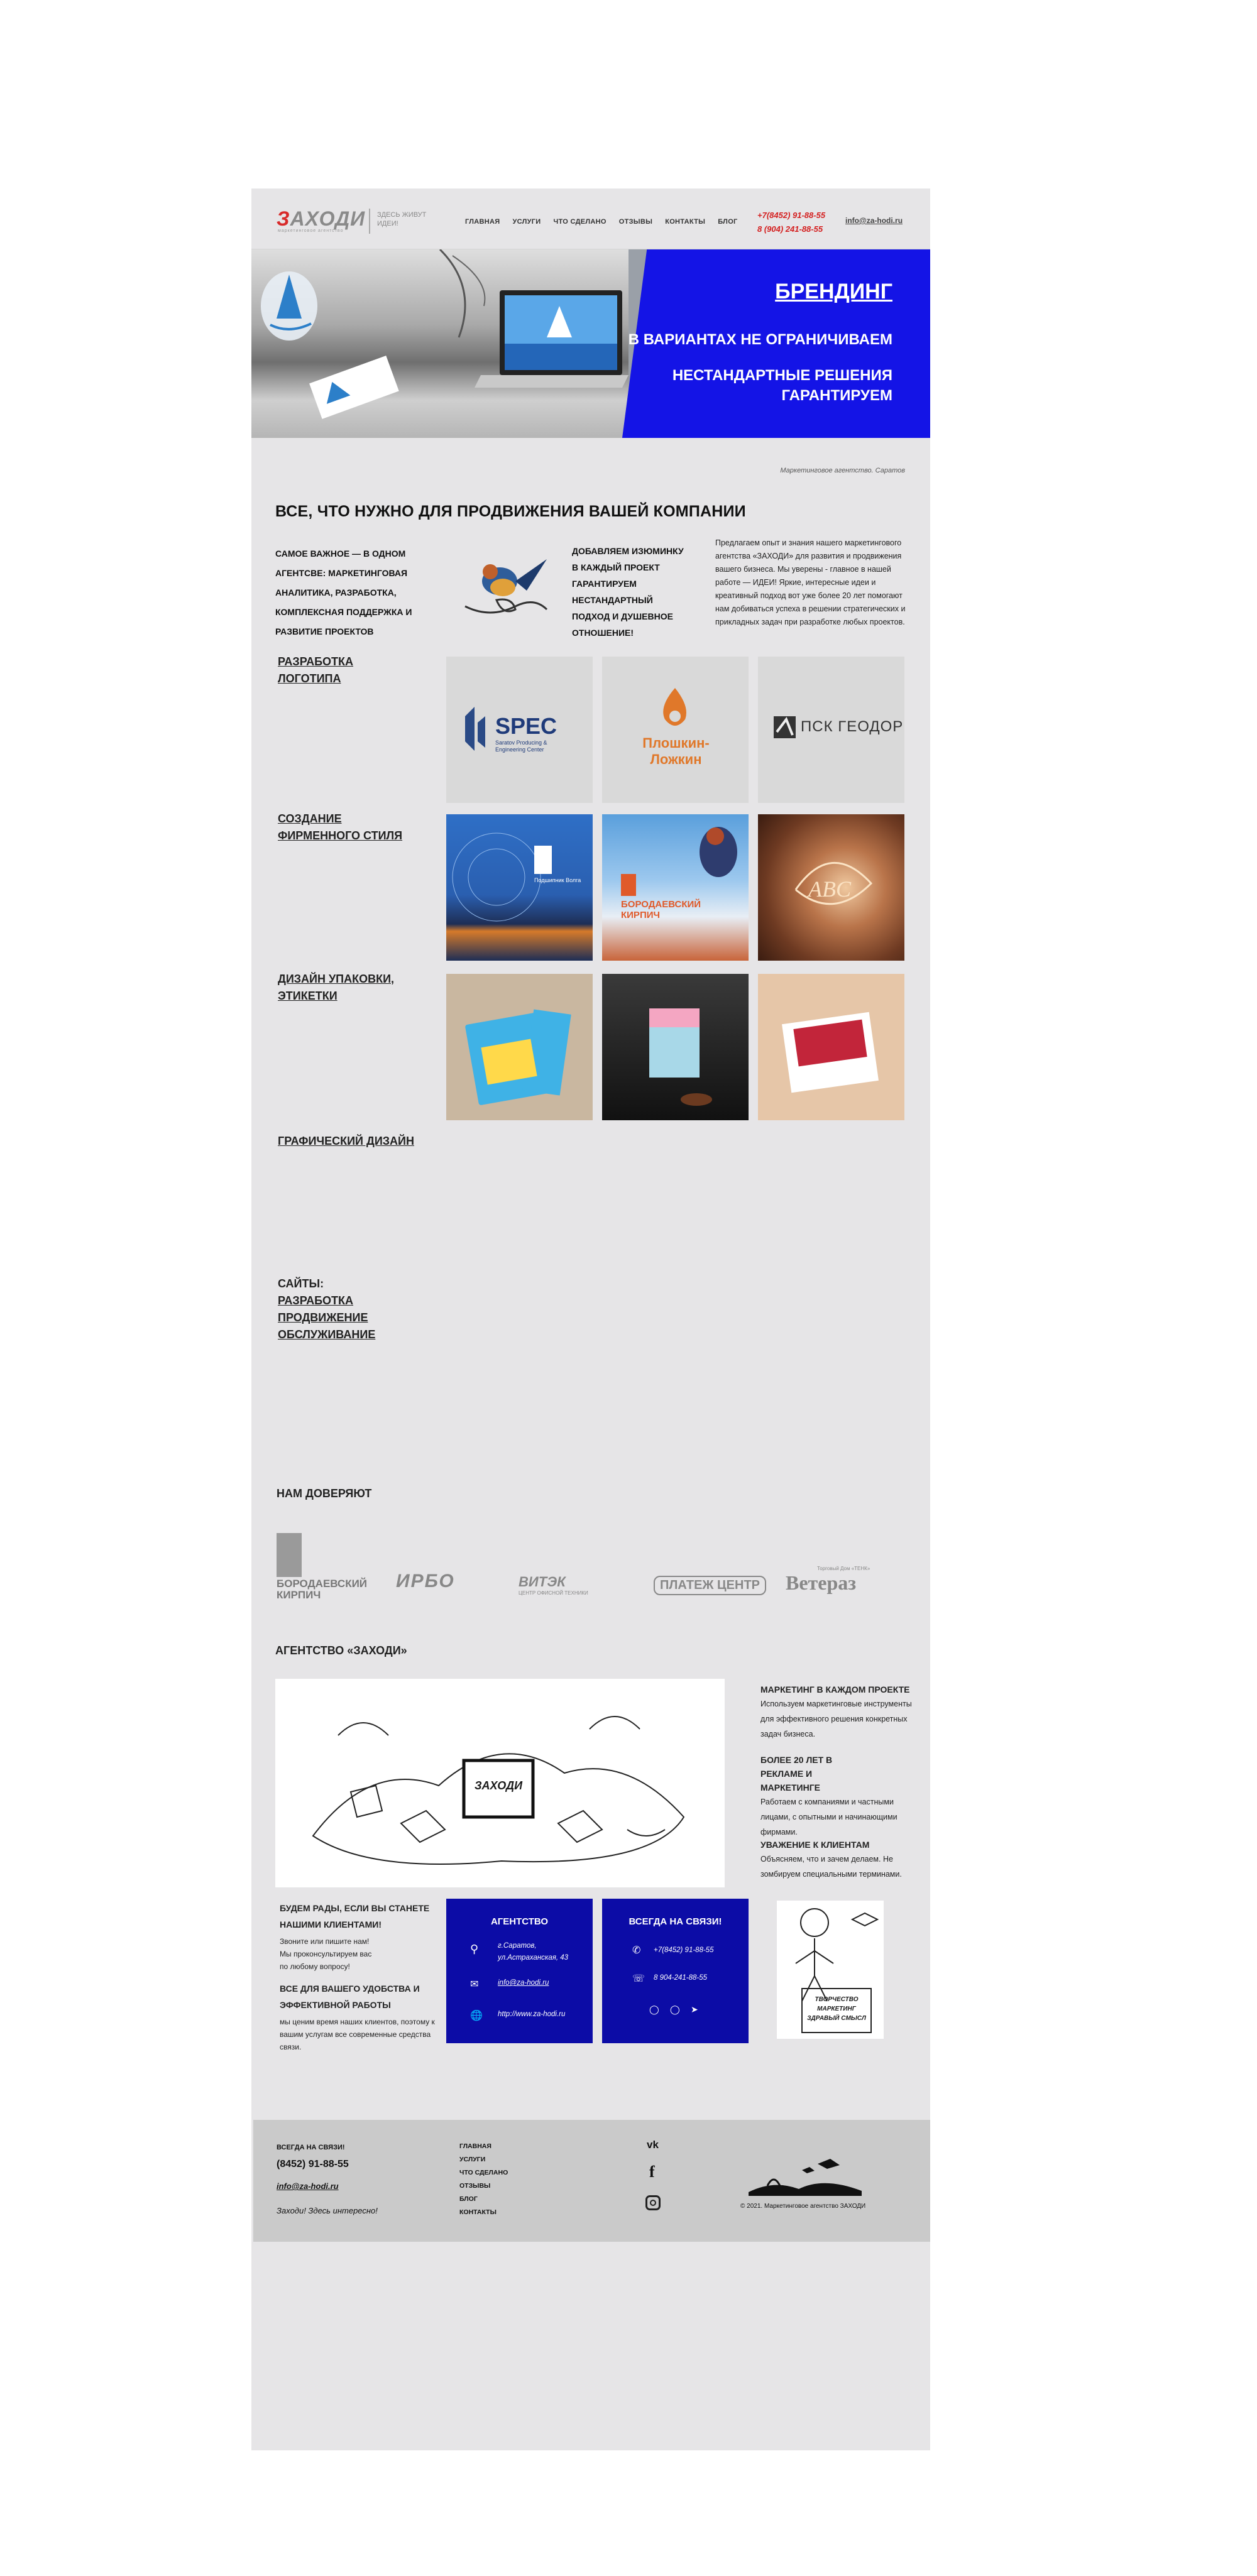 The width and height of the screenshot is (1257, 2576). What do you see at coordinates (852, 726) in the screenshot?
I see `psk-logo-text: ПСК ГЕОДОР` at bounding box center [852, 726].